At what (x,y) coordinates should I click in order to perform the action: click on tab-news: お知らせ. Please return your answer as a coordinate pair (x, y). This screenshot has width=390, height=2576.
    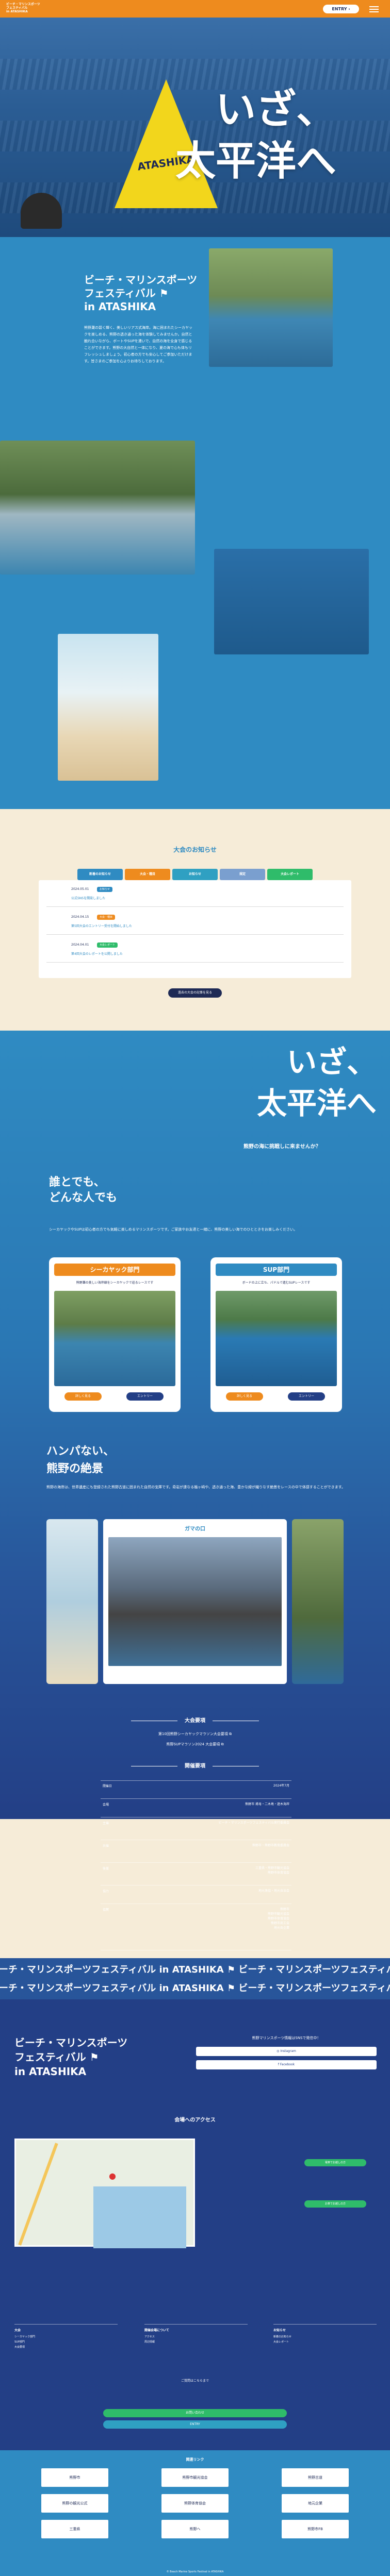
    Looking at the image, I should click on (195, 874).